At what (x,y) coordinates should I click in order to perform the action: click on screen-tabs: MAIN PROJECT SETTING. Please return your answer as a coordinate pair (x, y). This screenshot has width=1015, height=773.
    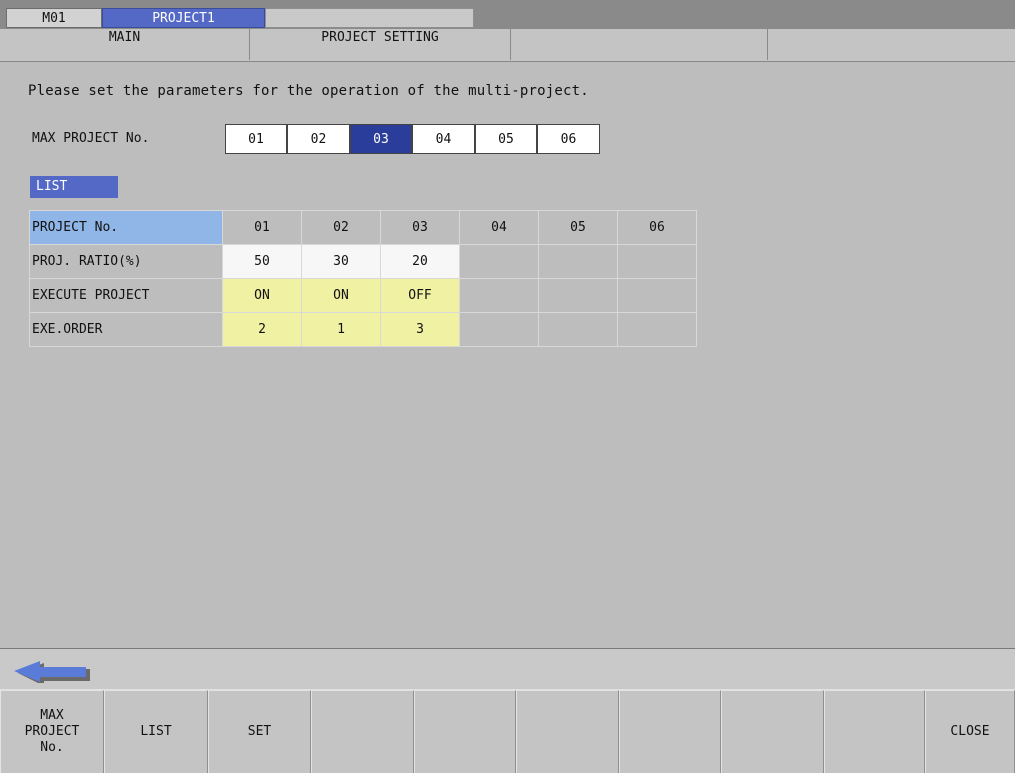
    Looking at the image, I should click on (507, 45).